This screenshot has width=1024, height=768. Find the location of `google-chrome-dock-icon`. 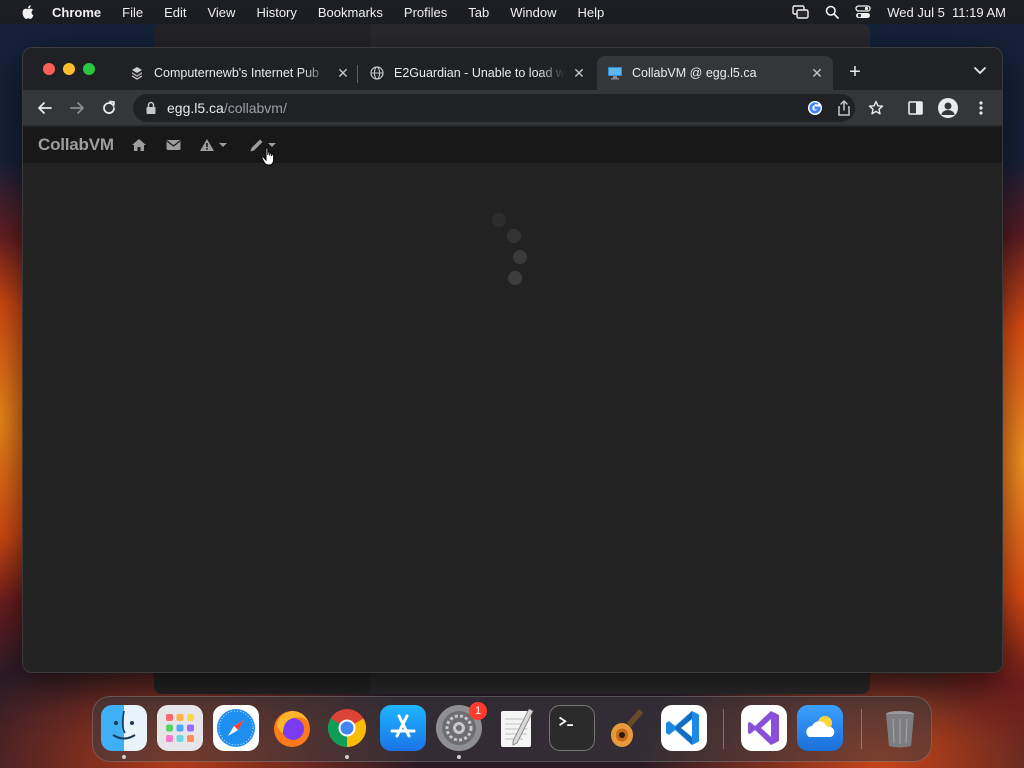

google-chrome-dock-icon is located at coordinates (347, 728).